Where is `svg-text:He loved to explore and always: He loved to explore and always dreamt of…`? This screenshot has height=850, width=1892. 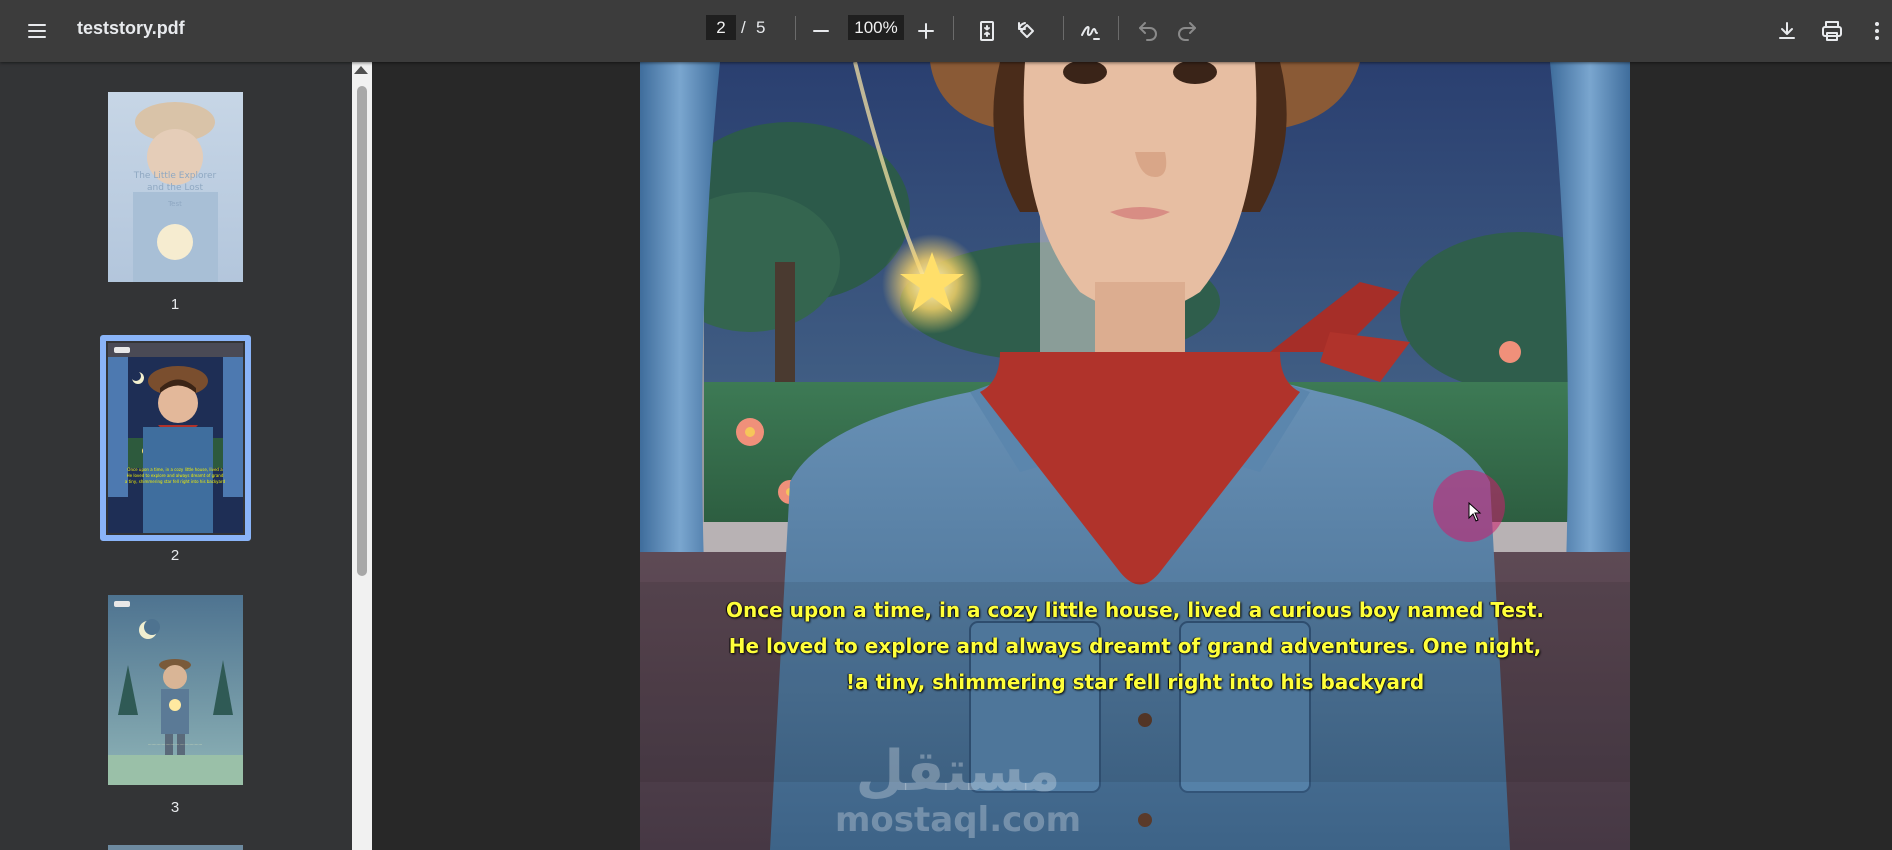
svg-text:He loved to explore and always: He loved to explore and always dreamt of… is located at coordinates (175, 475).